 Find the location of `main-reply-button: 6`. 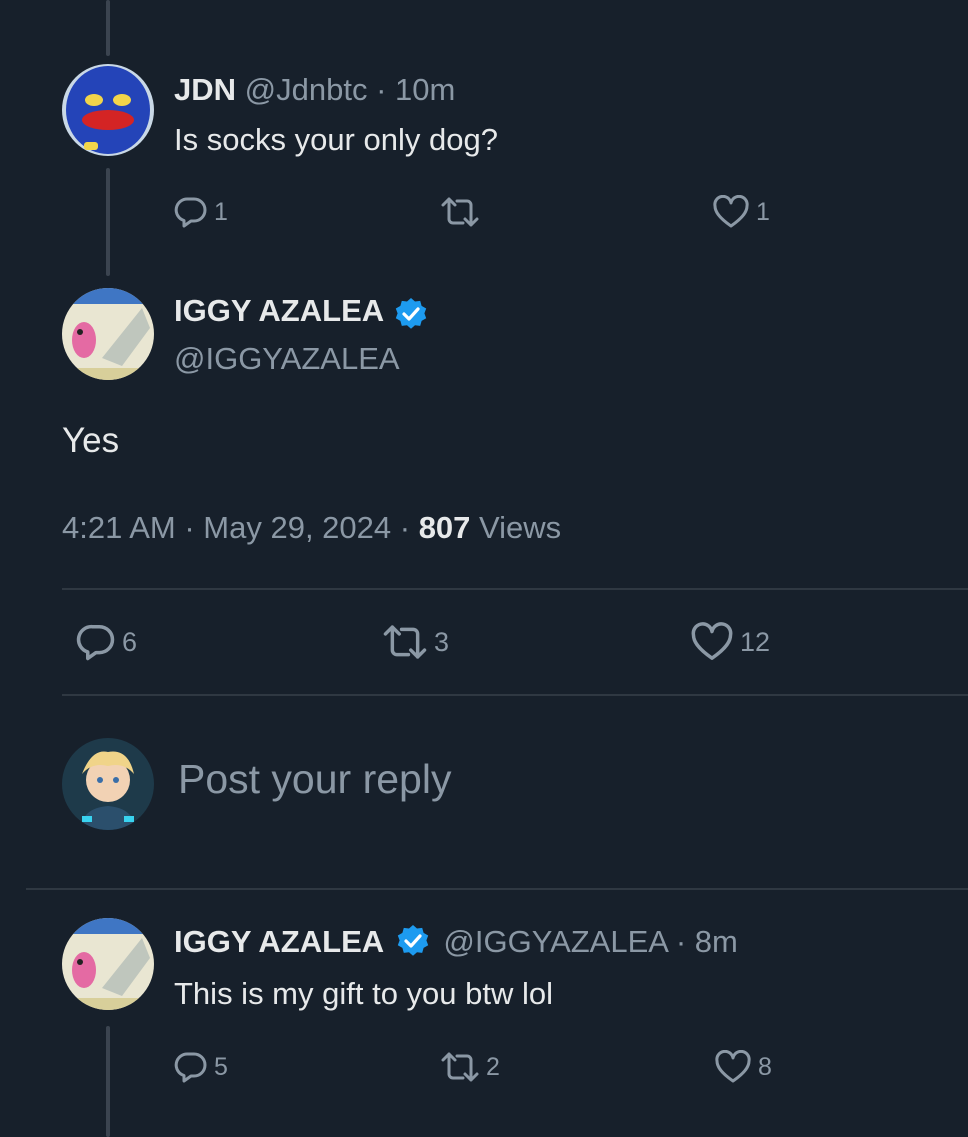

main-reply-button: 6 is located at coordinates (106, 642).